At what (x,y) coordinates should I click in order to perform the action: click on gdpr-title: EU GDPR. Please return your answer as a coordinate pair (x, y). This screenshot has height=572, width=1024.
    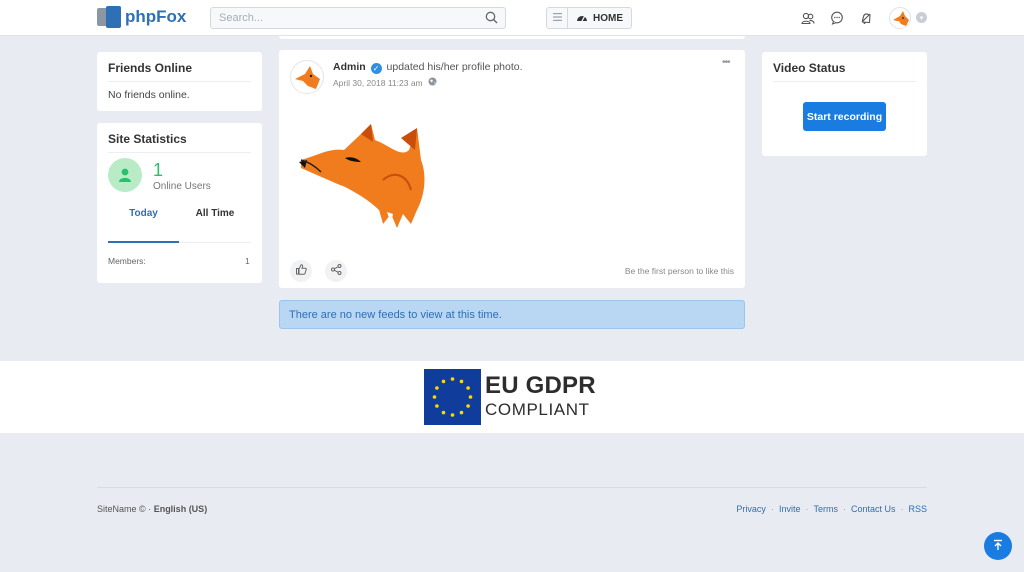
    Looking at the image, I should click on (540, 385).